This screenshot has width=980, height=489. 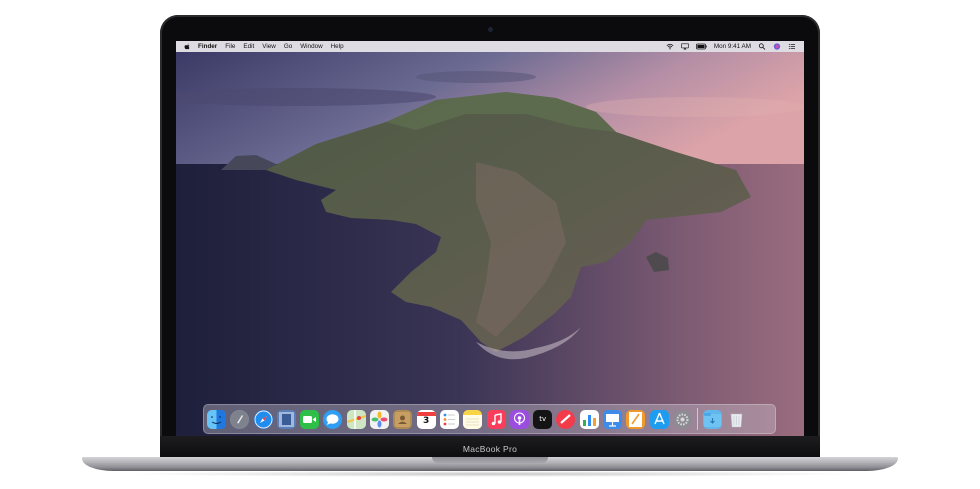 What do you see at coordinates (473, 419) in the screenshot?
I see `notes-icon` at bounding box center [473, 419].